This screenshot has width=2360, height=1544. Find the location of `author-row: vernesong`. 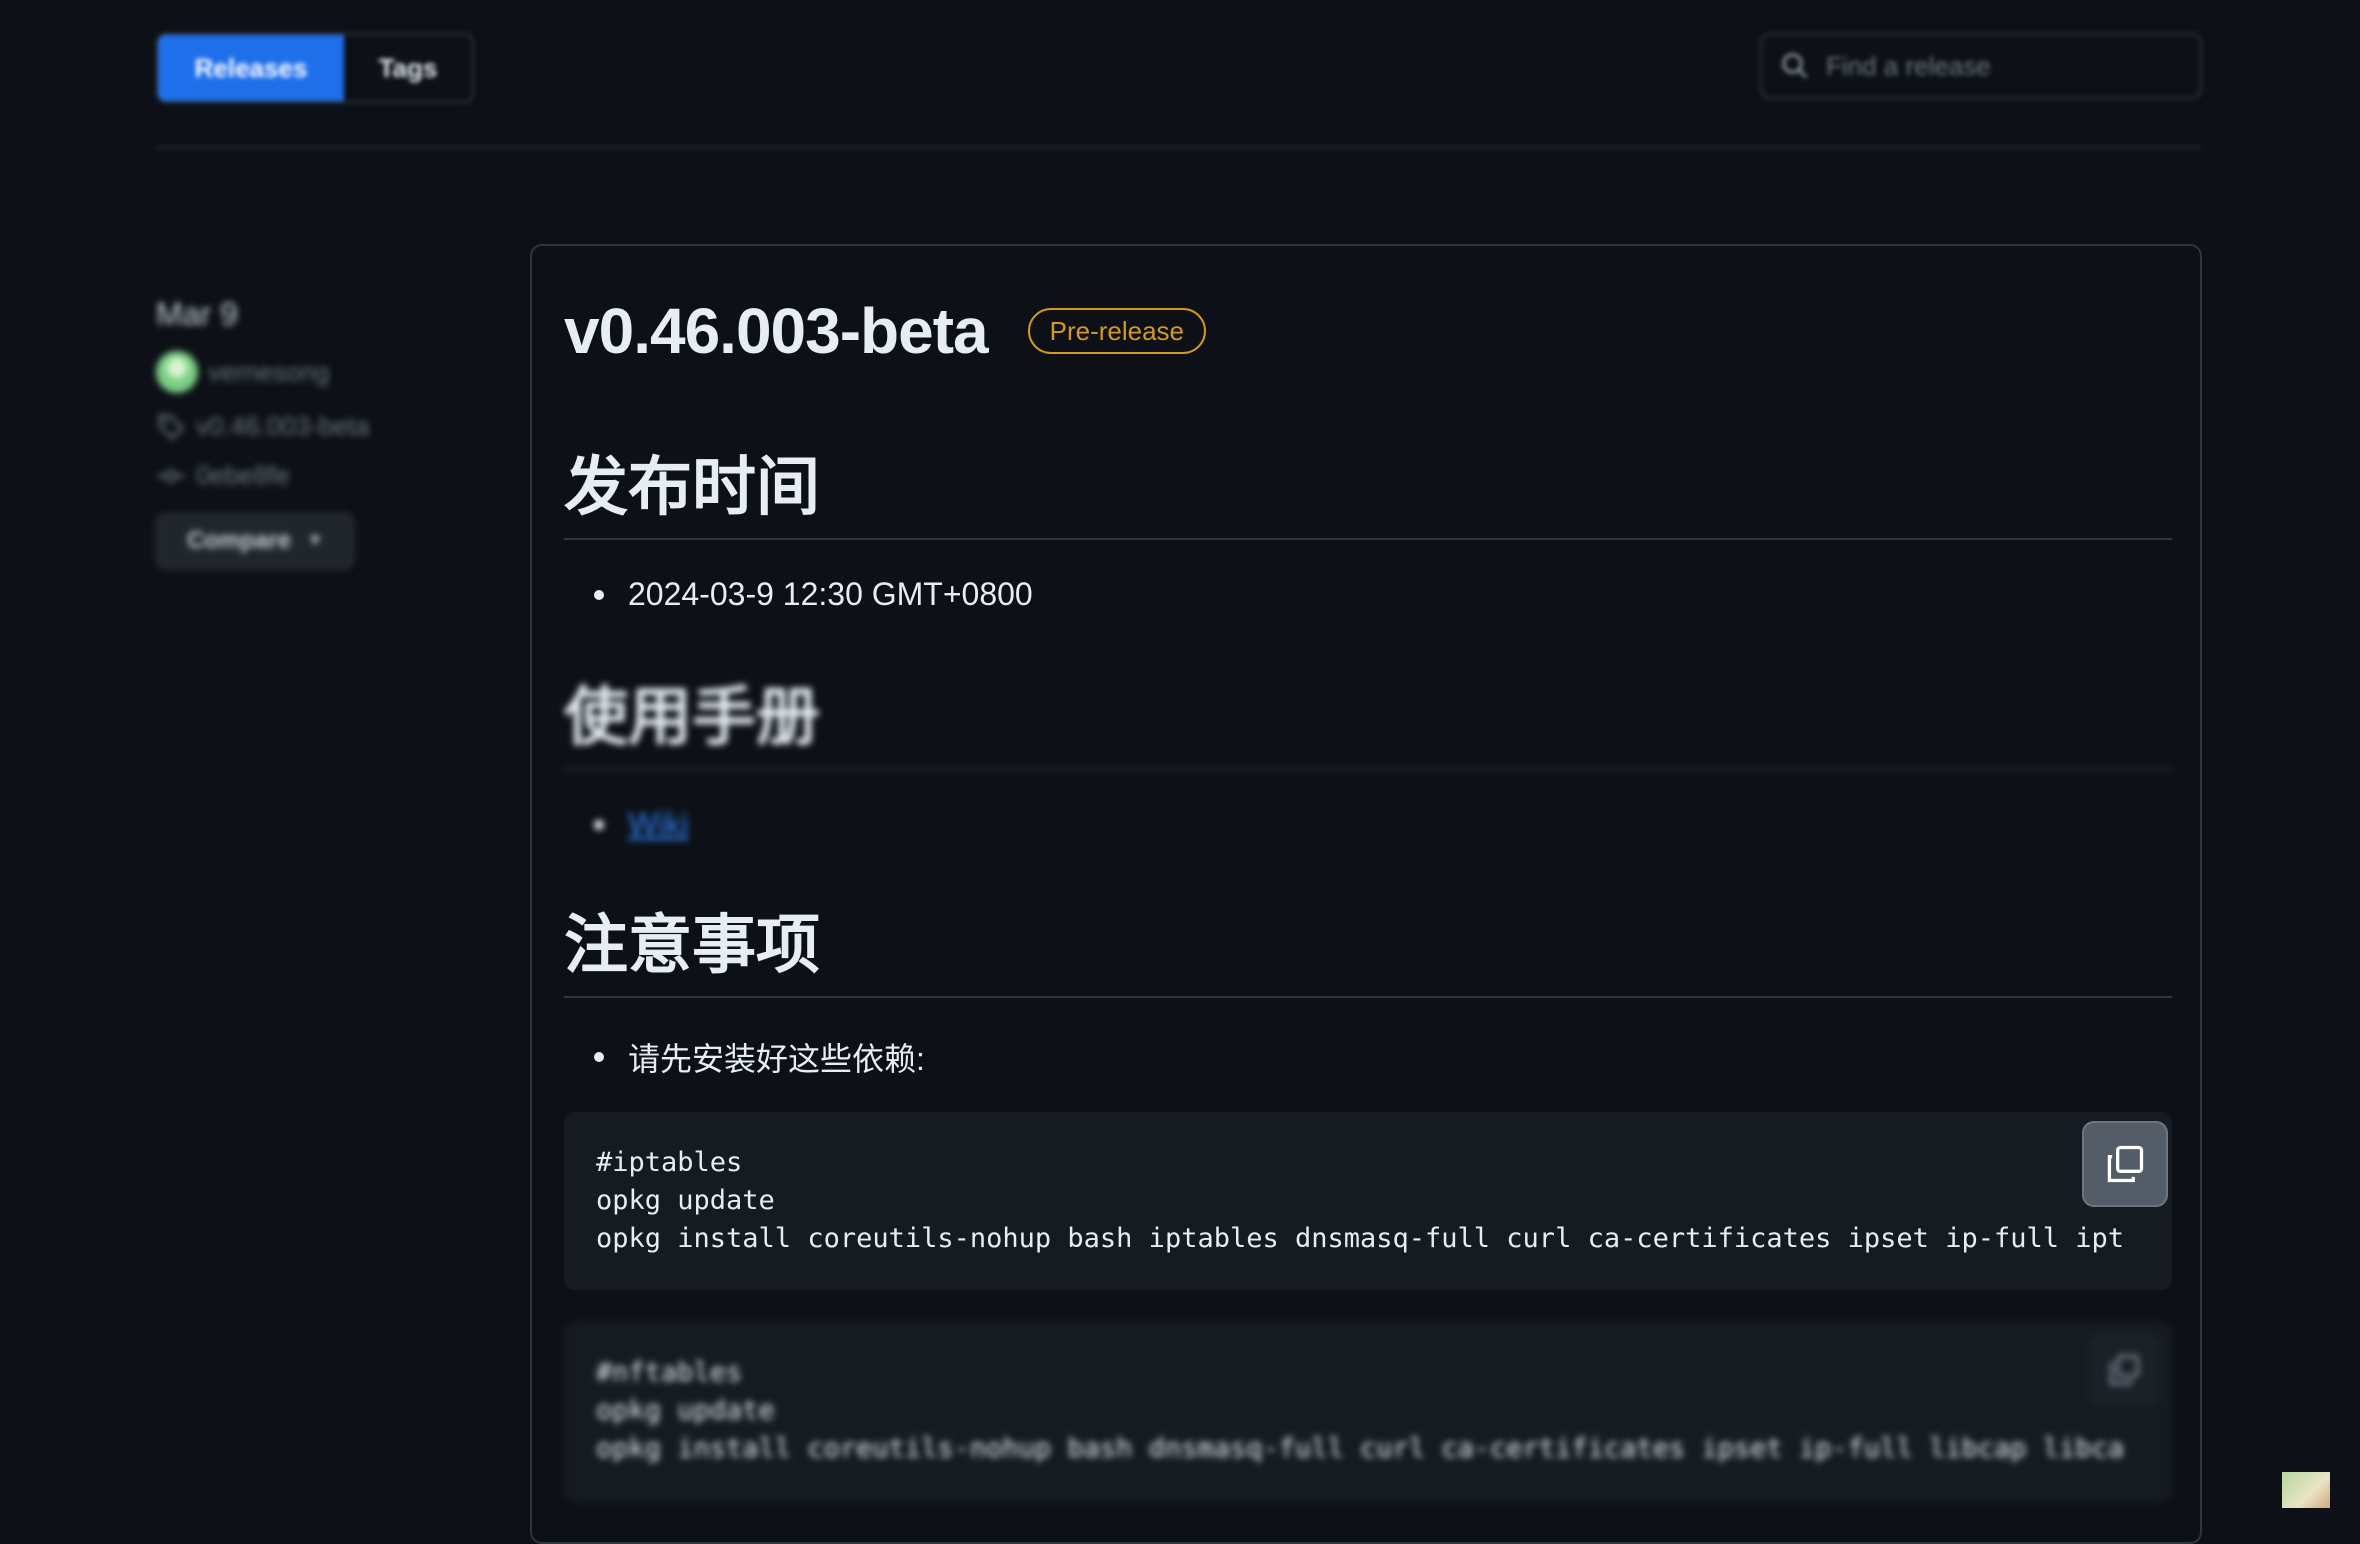

author-row: vernesong is located at coordinates (316, 372).